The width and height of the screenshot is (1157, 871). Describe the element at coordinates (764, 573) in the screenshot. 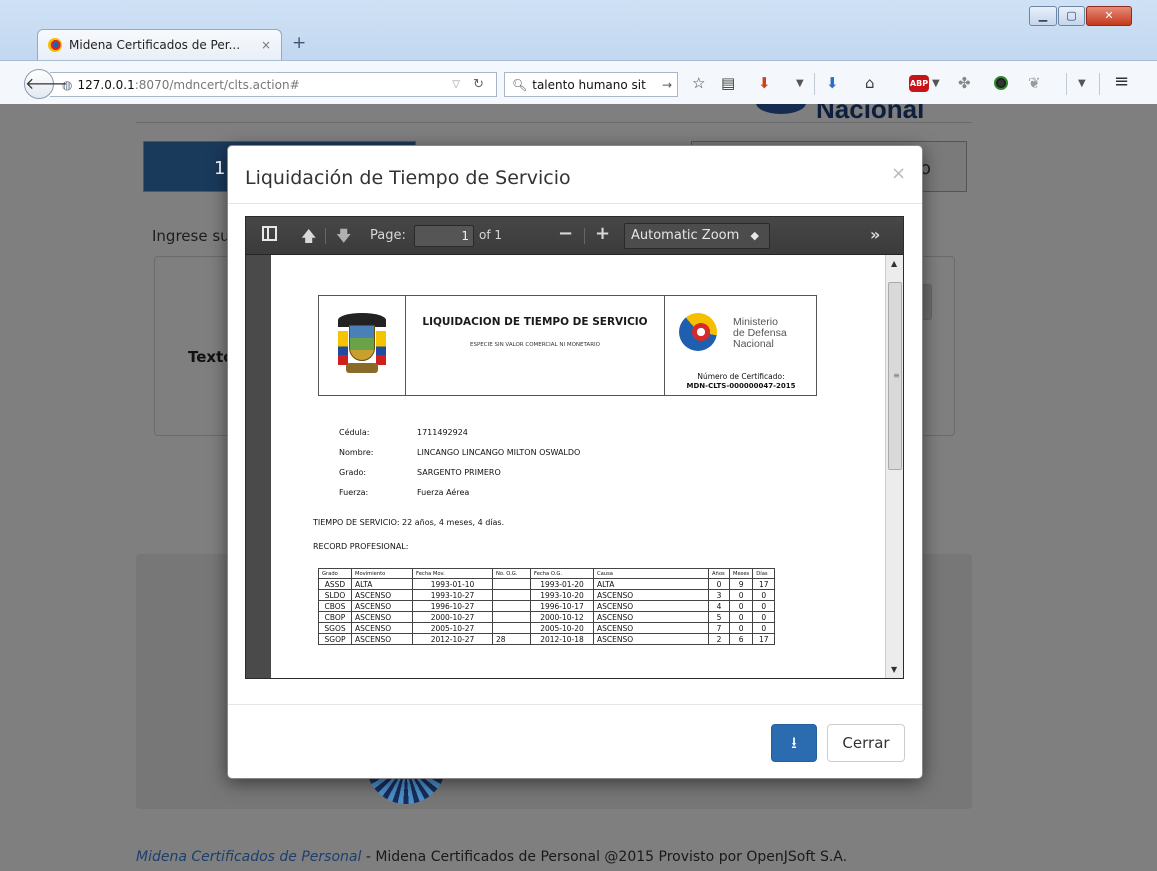

I see `col-dias: Días` at that location.